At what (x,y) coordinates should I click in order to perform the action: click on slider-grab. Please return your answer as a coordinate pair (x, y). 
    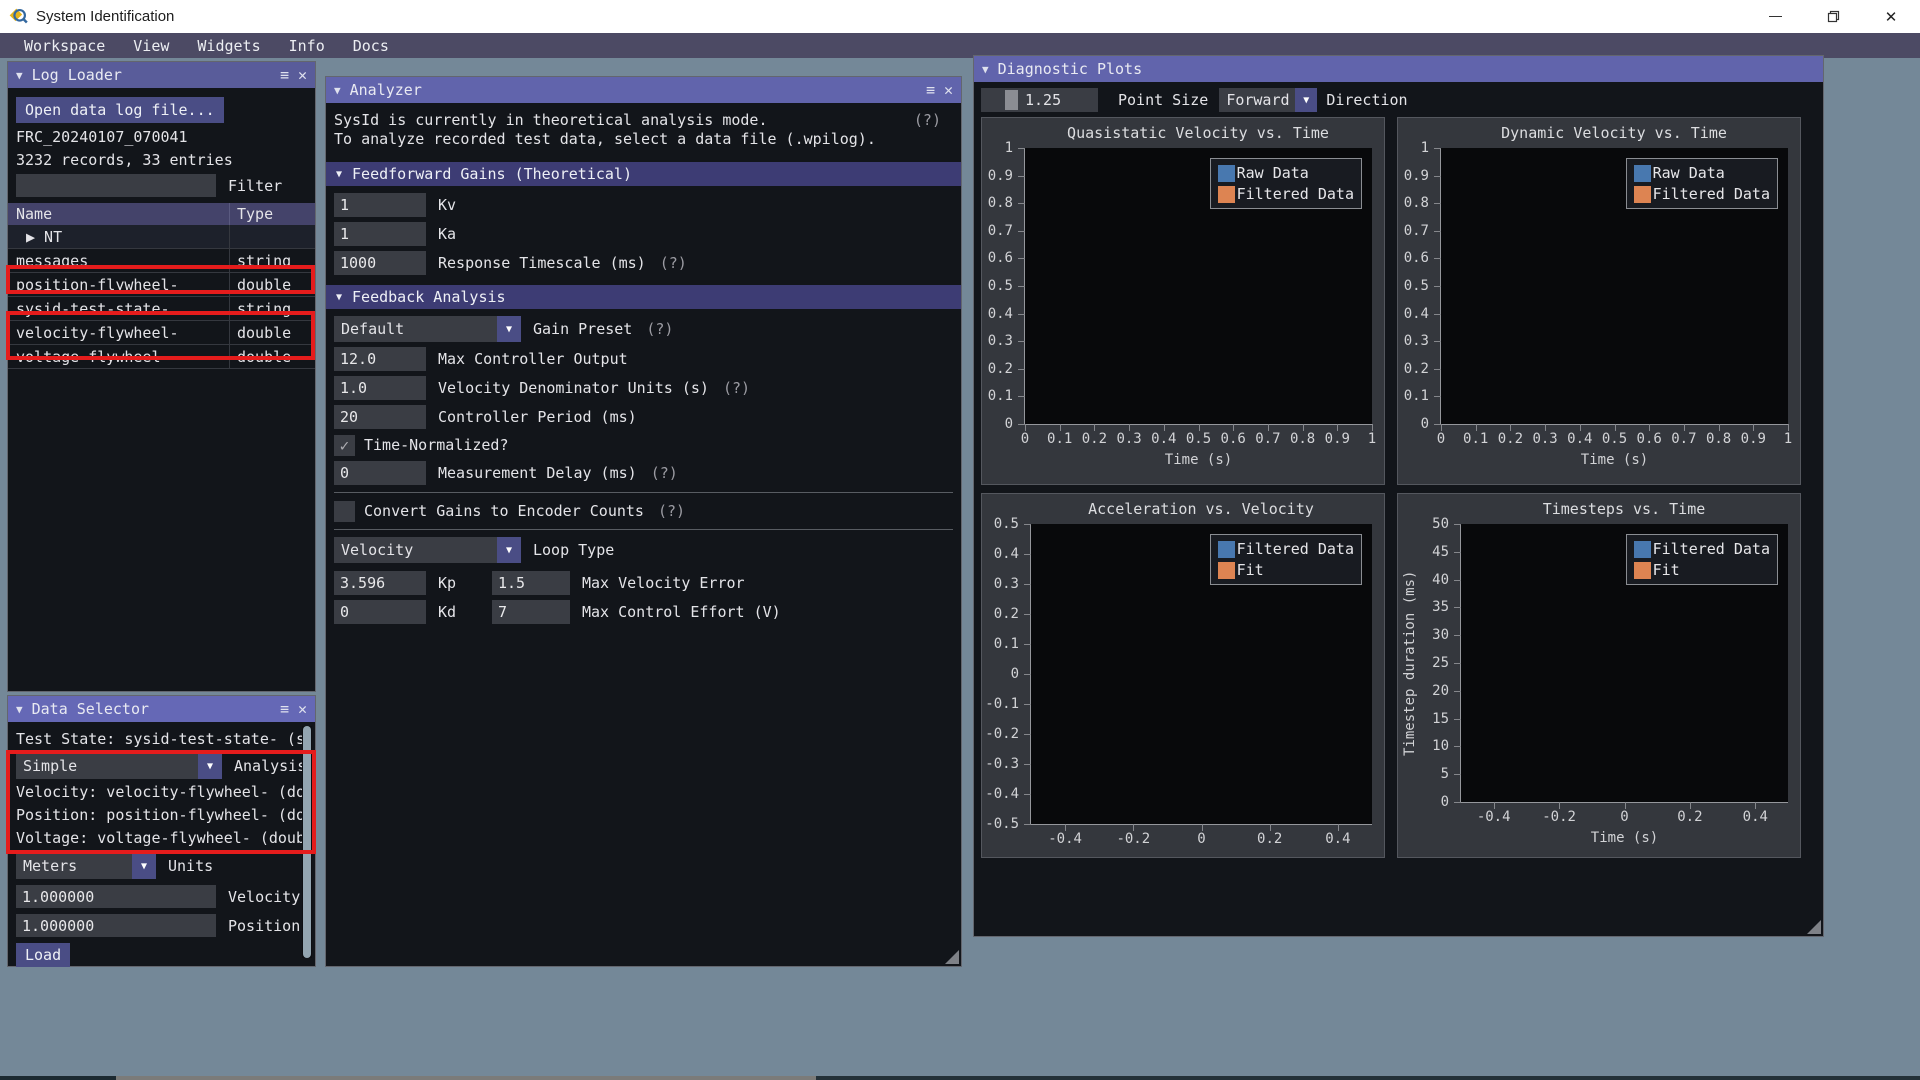
    Looking at the image, I should click on (1011, 100).